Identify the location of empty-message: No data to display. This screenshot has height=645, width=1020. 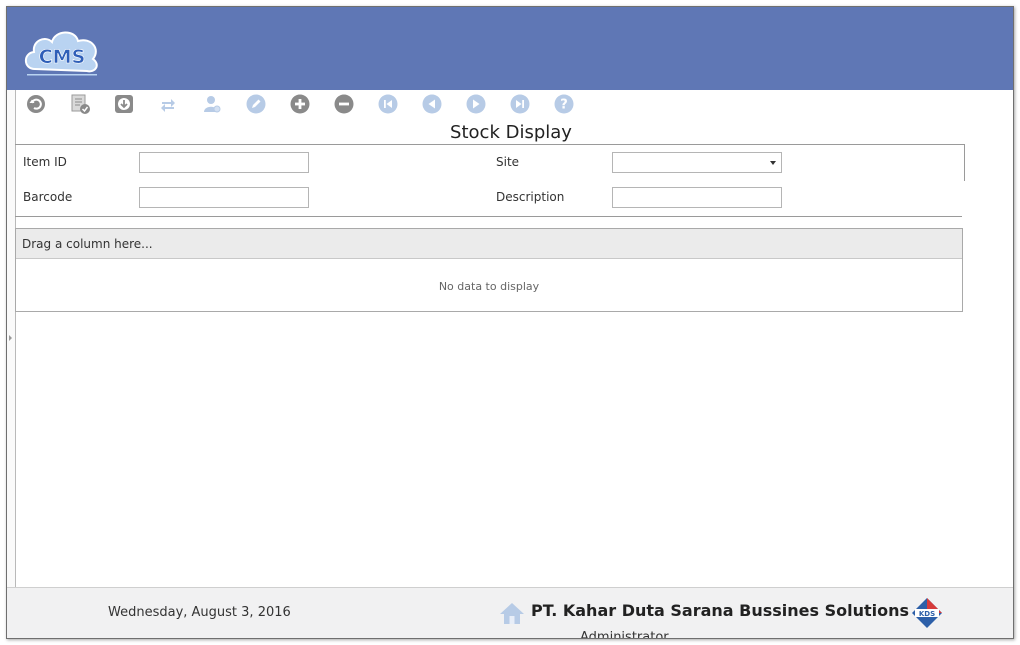
(489, 286).